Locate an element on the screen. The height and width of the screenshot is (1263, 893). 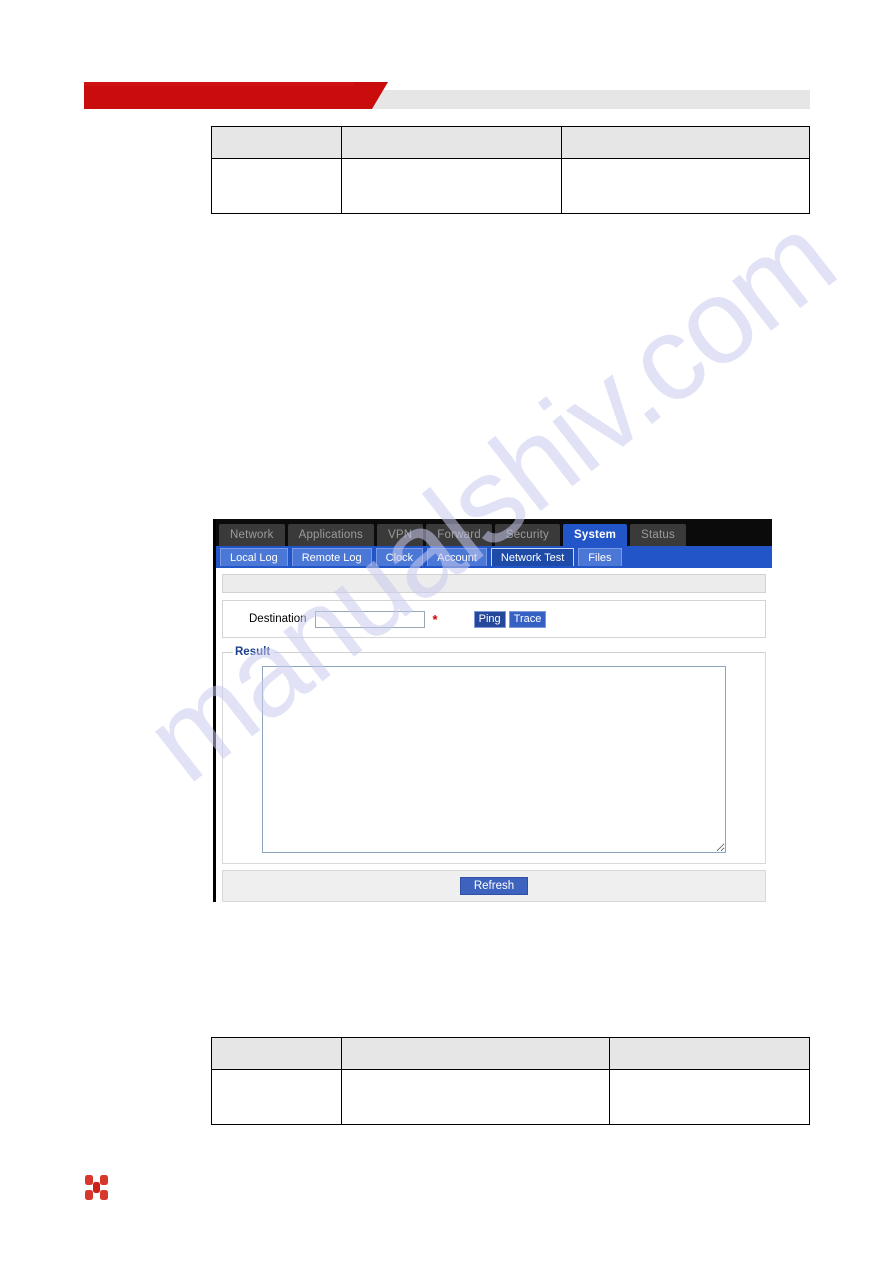
document-header-banner is located at coordinates (447, 95).